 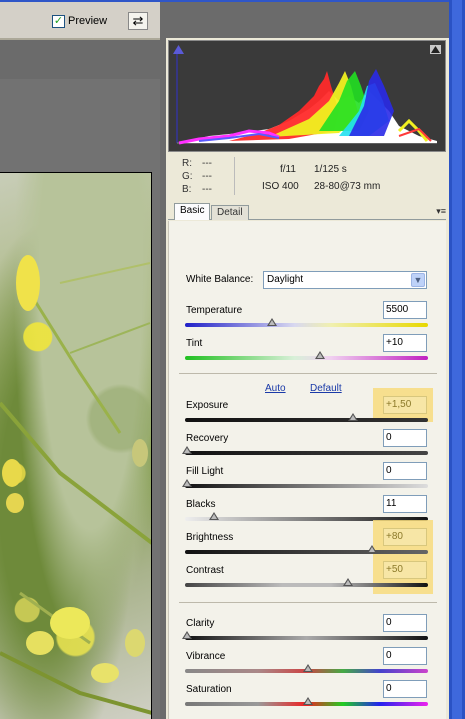 I want to click on contrast-label: Contrast, so click(x=205, y=570).